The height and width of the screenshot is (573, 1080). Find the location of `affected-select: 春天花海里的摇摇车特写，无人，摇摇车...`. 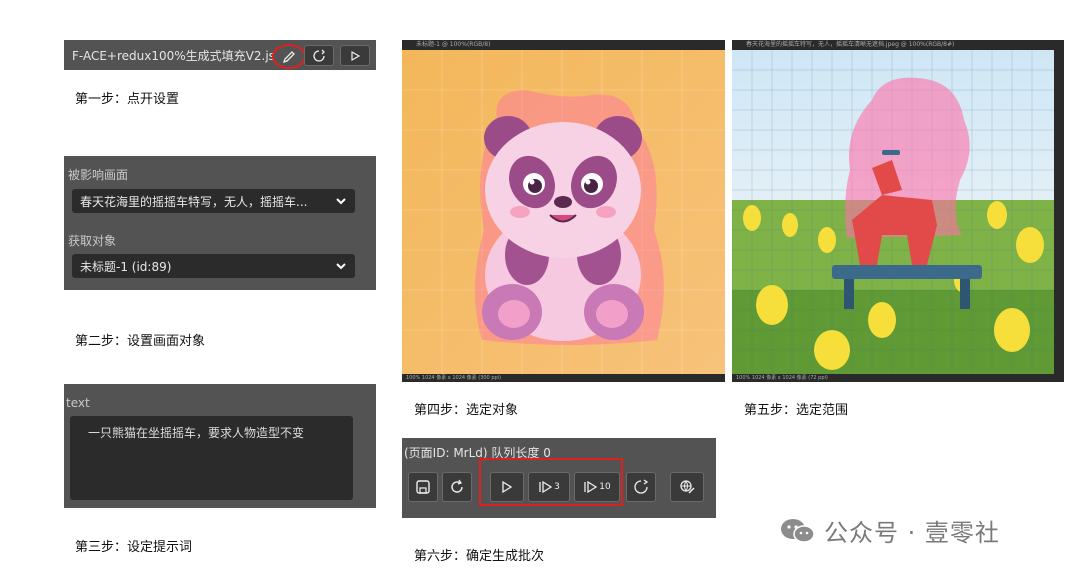

affected-select: 春天花海里的摇摇车特写，无人，摇摇车... is located at coordinates (213, 201).